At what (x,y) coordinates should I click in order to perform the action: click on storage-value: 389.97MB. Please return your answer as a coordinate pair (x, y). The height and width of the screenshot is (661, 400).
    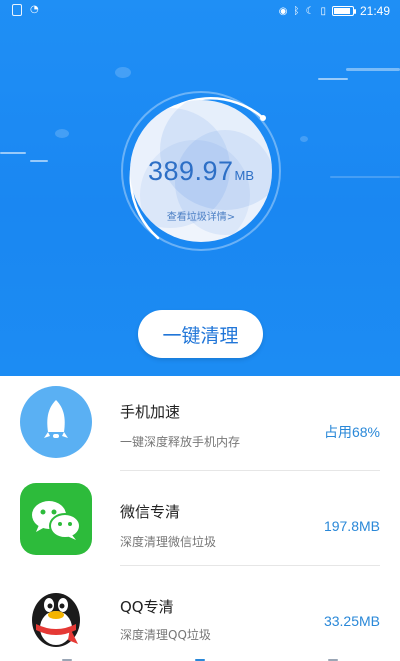
    Looking at the image, I should click on (201, 171).